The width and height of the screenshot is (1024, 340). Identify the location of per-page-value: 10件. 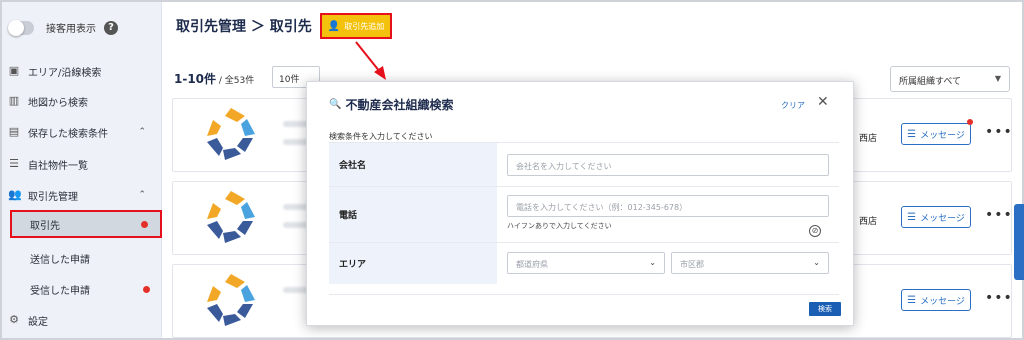
(289, 80).